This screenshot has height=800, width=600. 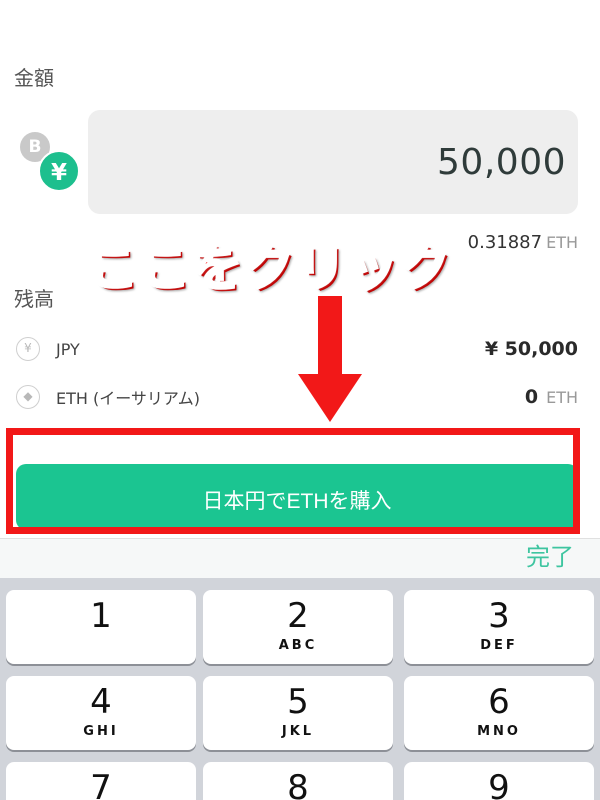 What do you see at coordinates (298, 702) in the screenshot?
I see `key-digit: 5` at bounding box center [298, 702].